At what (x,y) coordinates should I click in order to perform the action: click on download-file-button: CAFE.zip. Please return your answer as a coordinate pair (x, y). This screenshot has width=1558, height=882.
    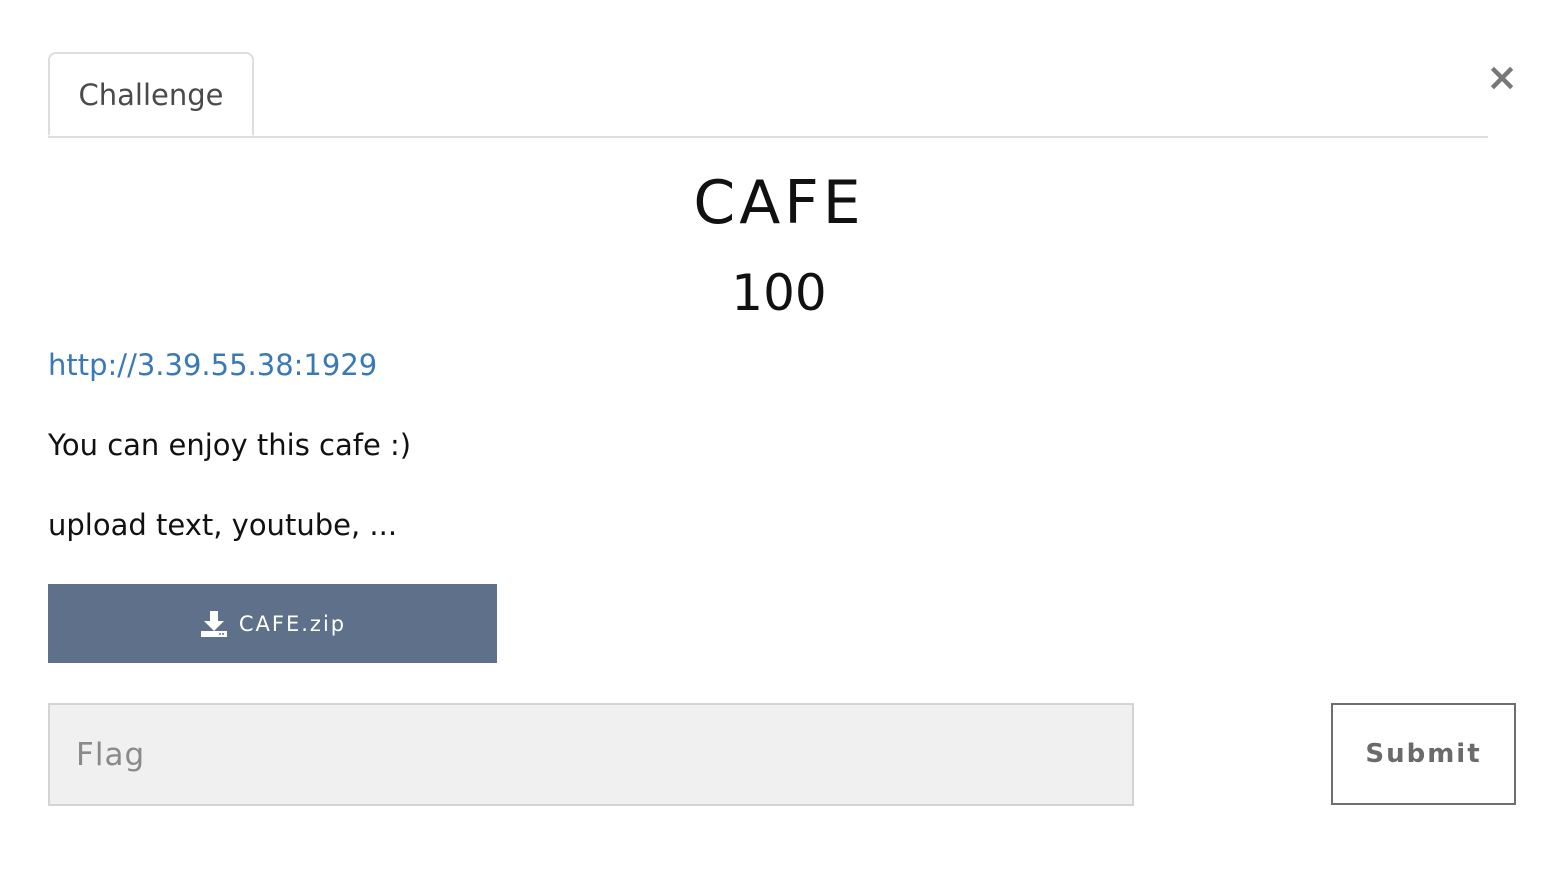
    Looking at the image, I should click on (272, 623).